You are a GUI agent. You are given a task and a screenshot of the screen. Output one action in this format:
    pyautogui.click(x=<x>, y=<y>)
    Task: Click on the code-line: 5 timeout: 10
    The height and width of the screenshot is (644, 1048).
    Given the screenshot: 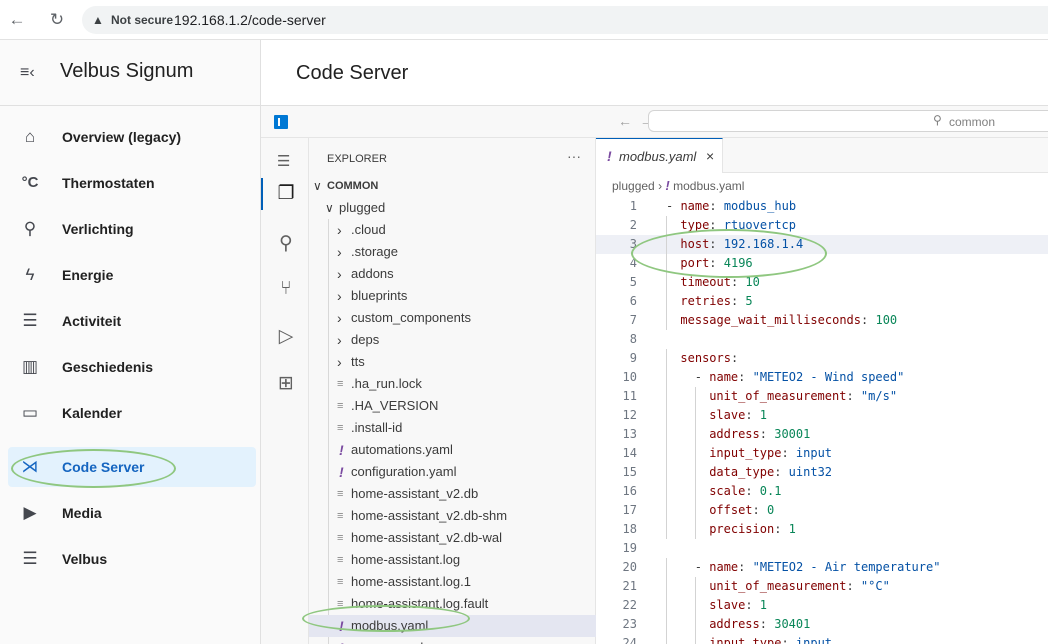 What is the action you would take?
    pyautogui.click(x=822, y=282)
    